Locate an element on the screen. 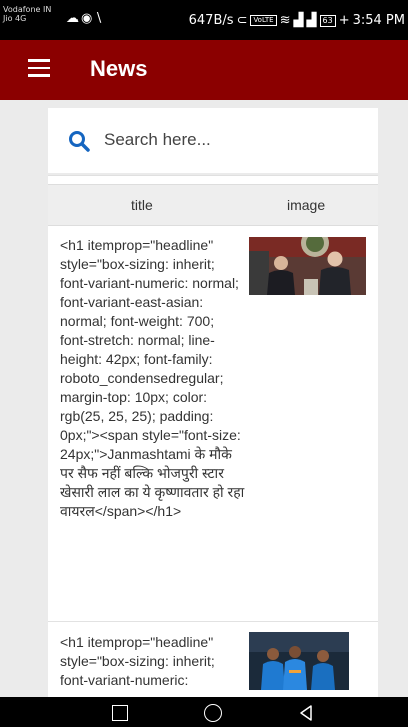 Image resolution: width=408 pixels, height=727 pixels. column-header-image: image is located at coordinates (306, 205).